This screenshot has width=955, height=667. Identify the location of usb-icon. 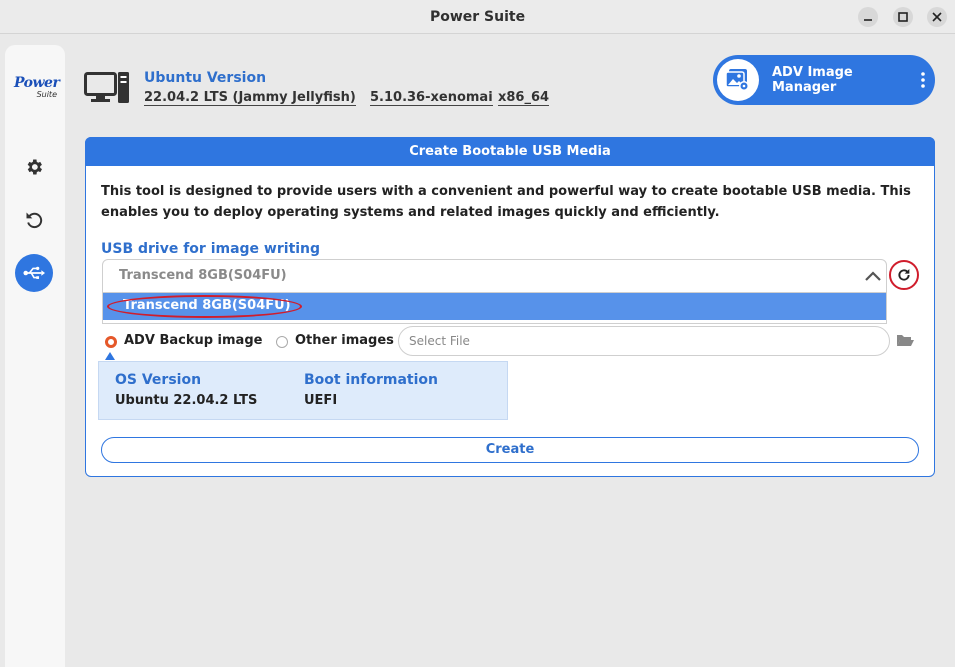
(34, 272).